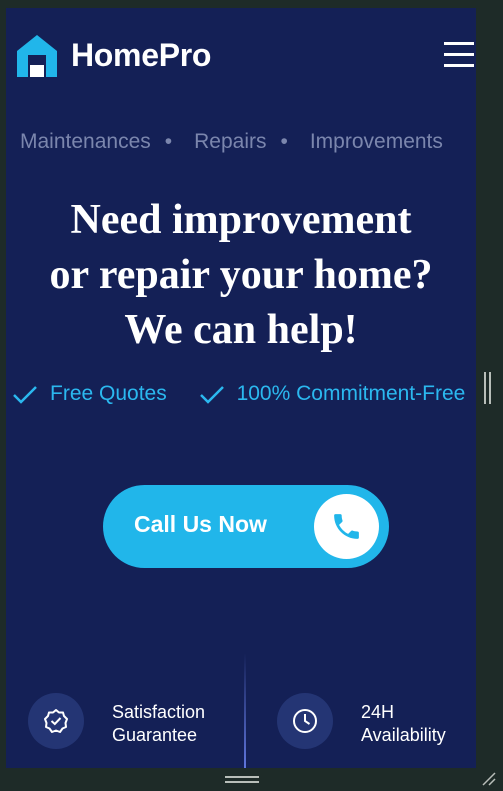 This screenshot has height=791, width=503. Describe the element at coordinates (159, 712) in the screenshot. I see `badge-line-1: Satisfaction` at that location.